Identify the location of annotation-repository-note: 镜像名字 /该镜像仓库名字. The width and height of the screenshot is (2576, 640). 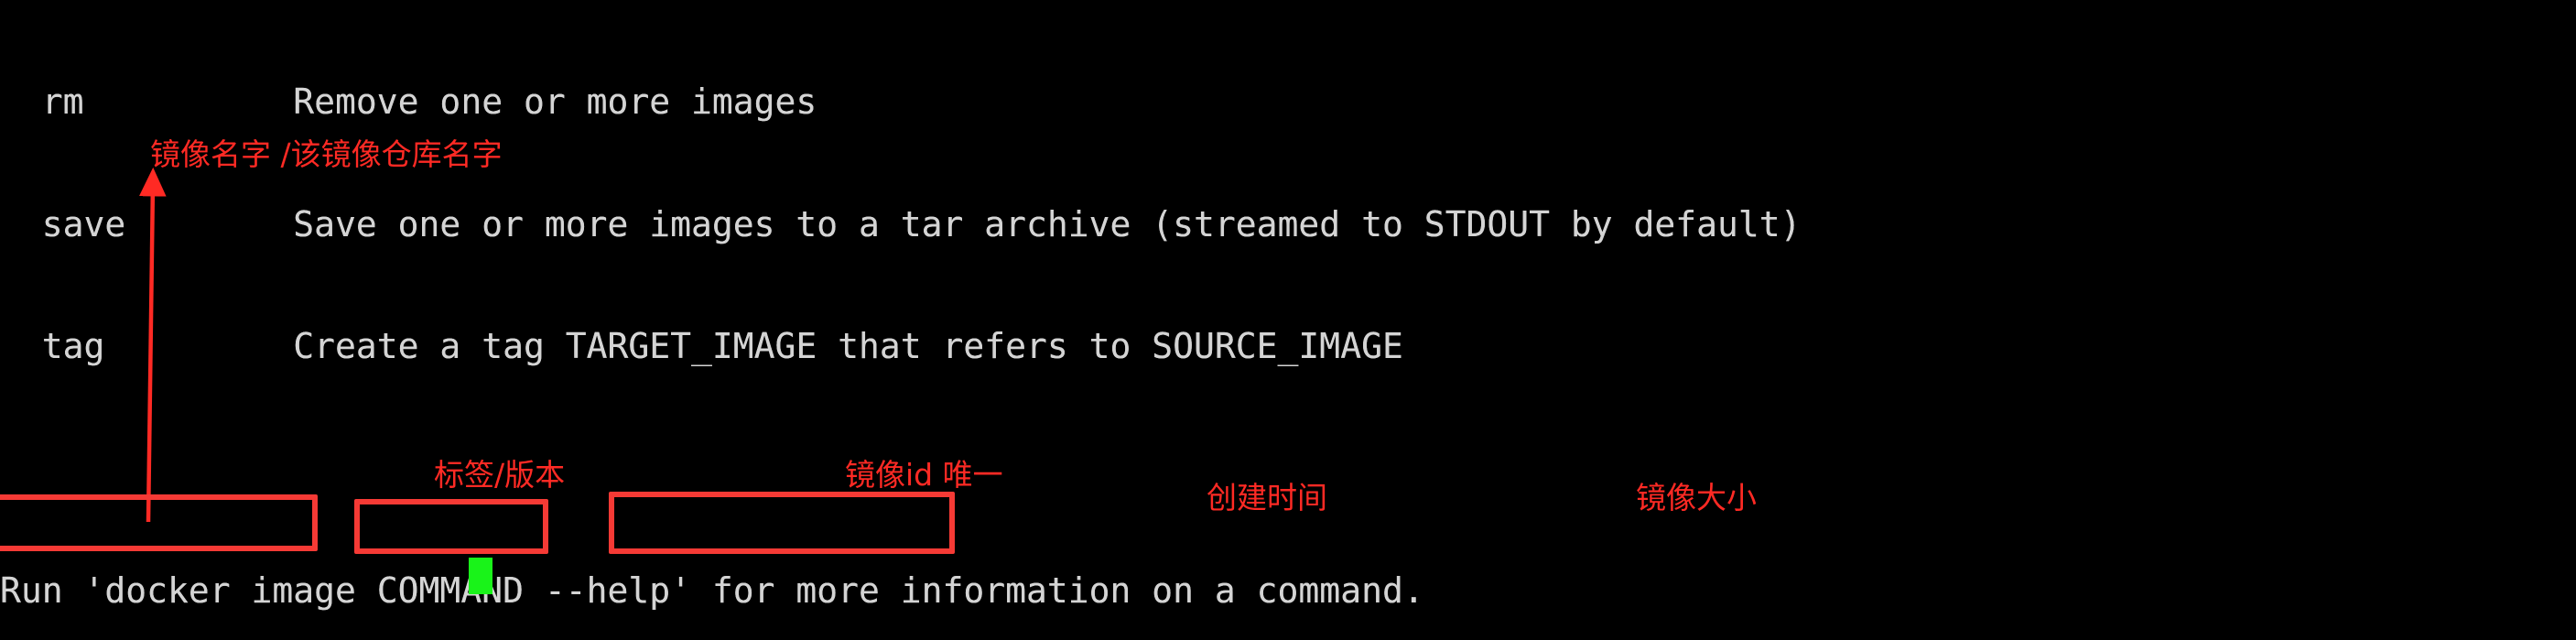
(327, 154).